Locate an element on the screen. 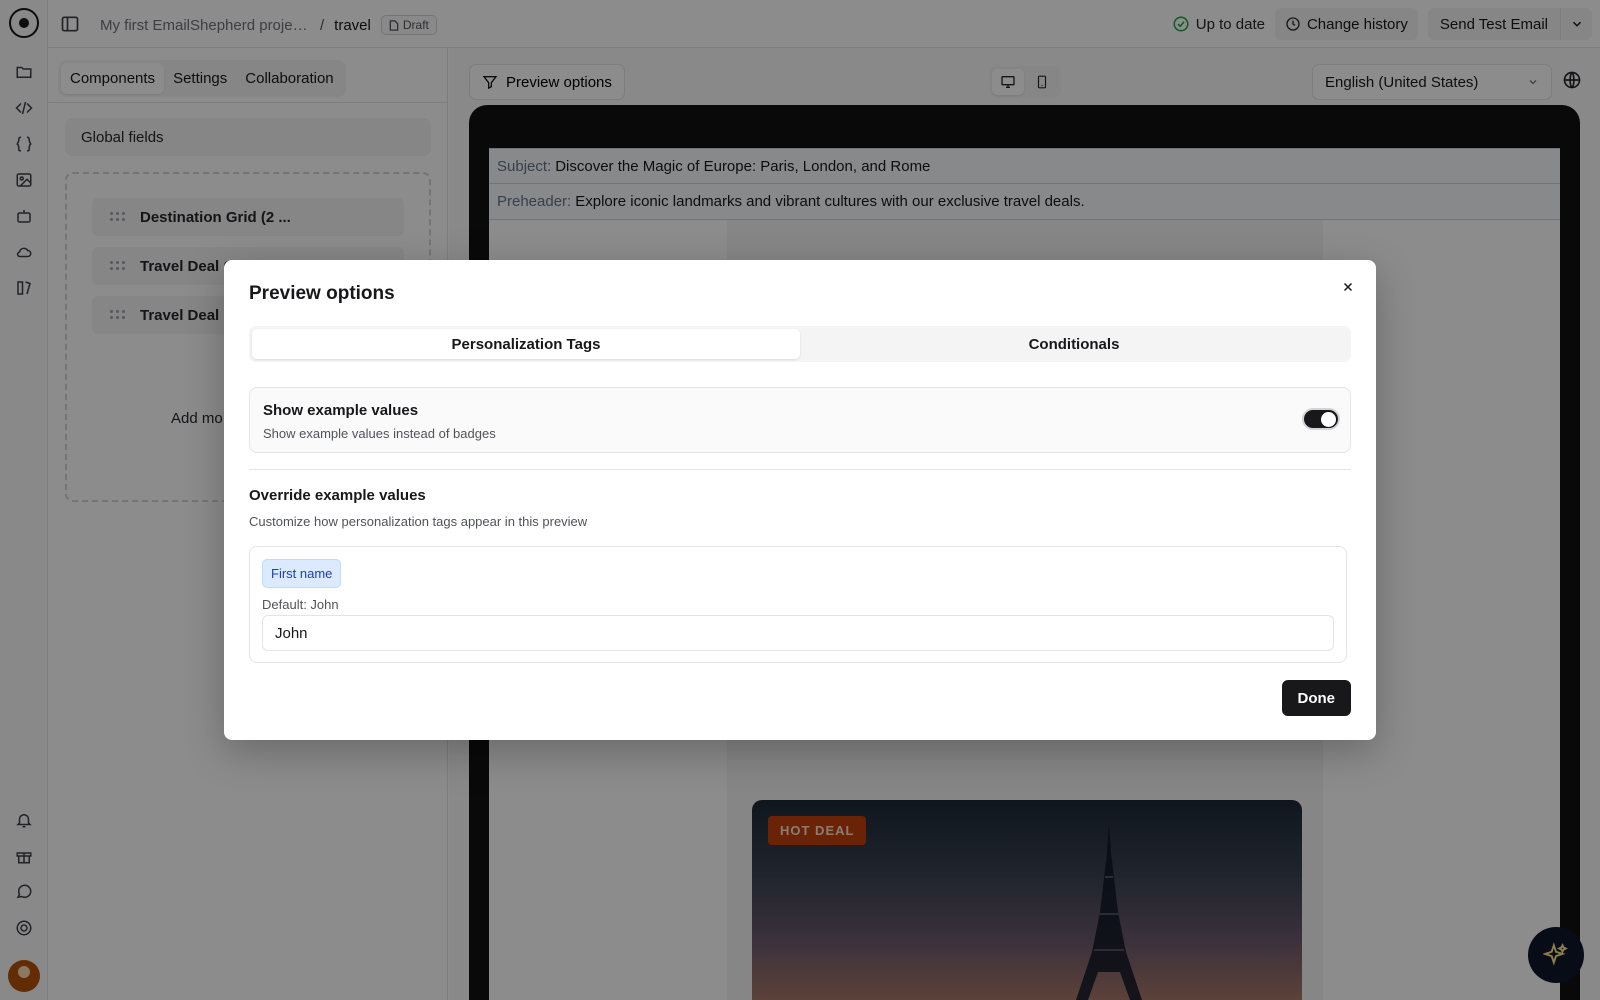  tab-personalization-tags: Personalization Tags is located at coordinates (526, 344).